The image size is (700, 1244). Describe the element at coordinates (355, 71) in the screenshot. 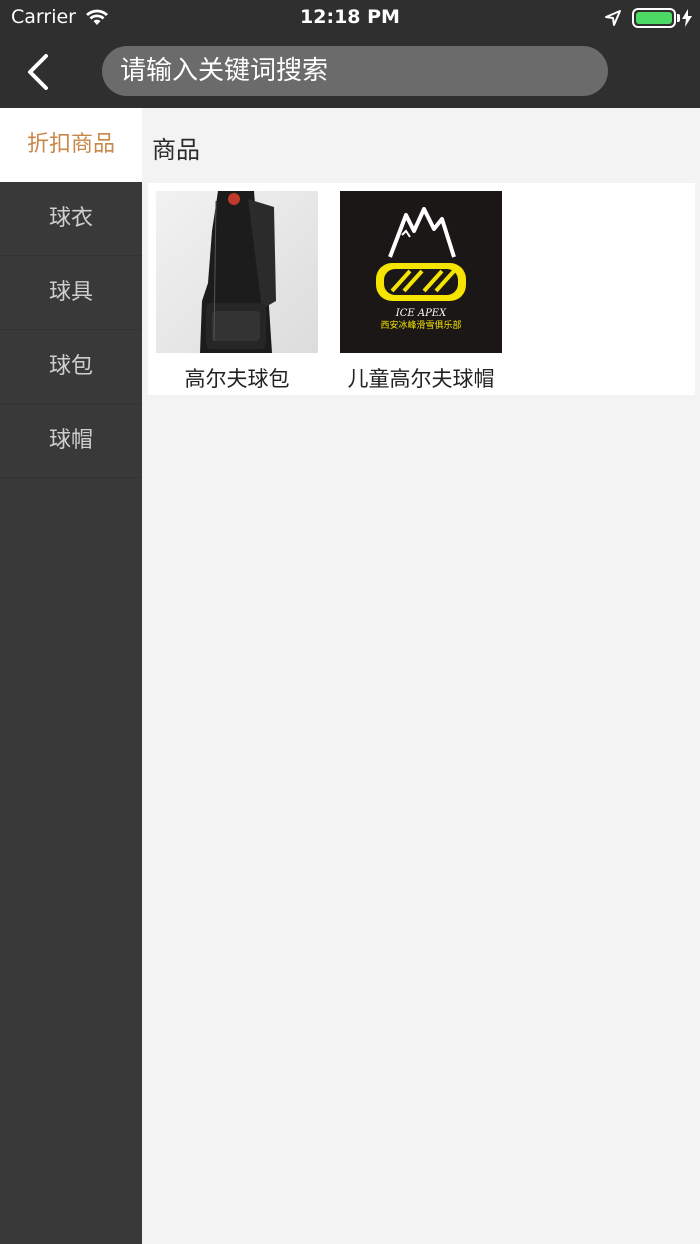

I see `search-input: 请输入关键词搜索` at that location.